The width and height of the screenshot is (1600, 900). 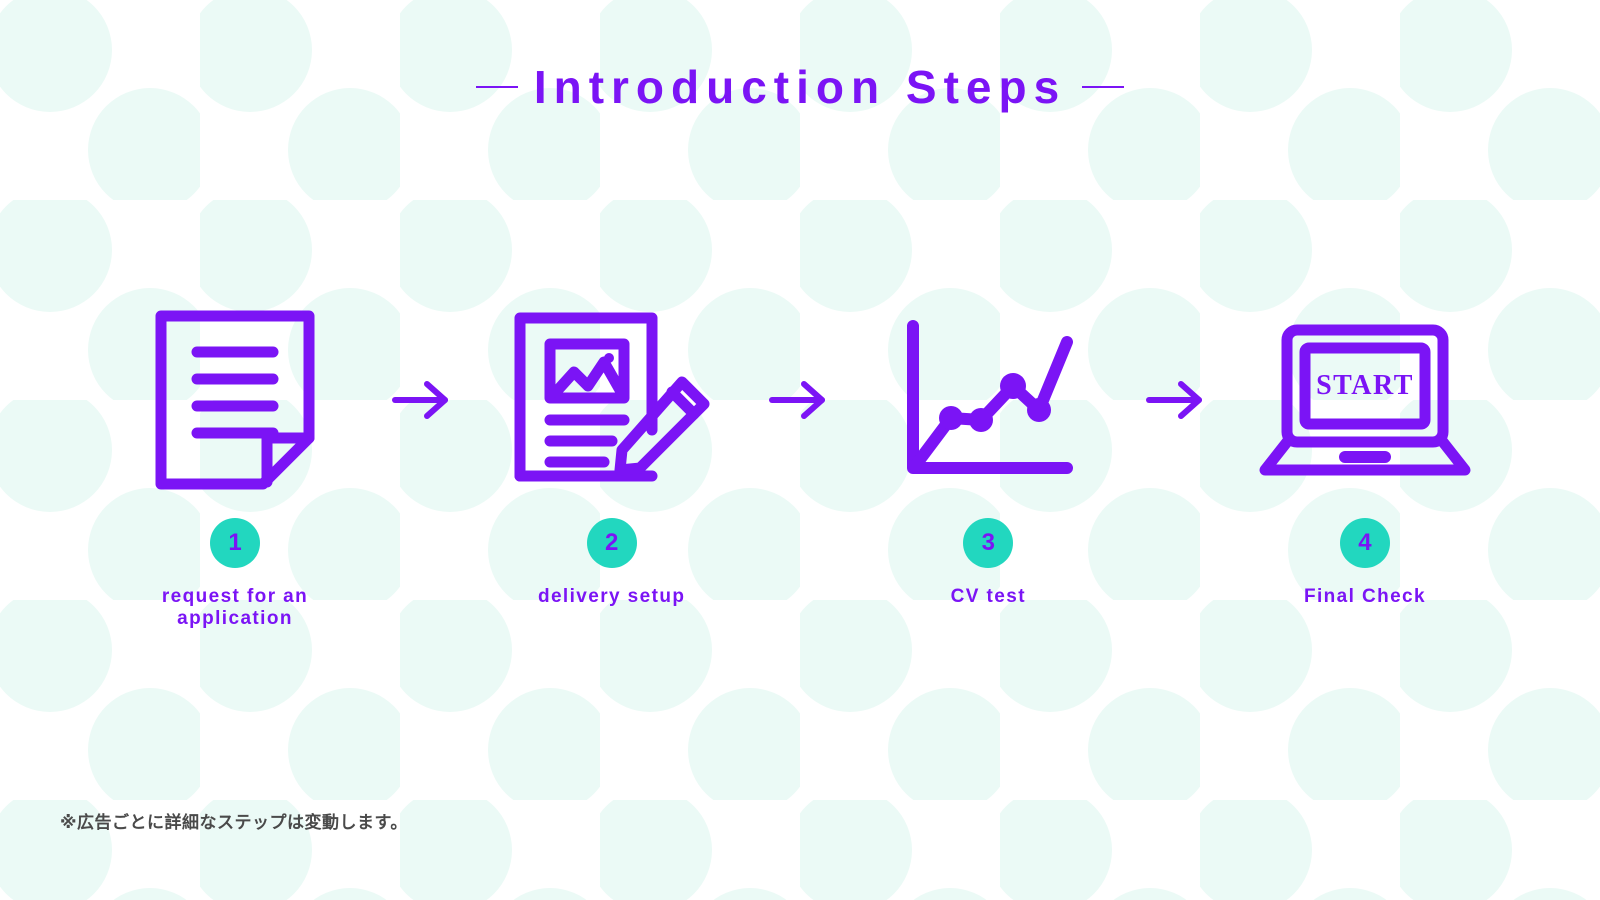 What do you see at coordinates (990, 397) in the screenshot?
I see `line-chart-icon` at bounding box center [990, 397].